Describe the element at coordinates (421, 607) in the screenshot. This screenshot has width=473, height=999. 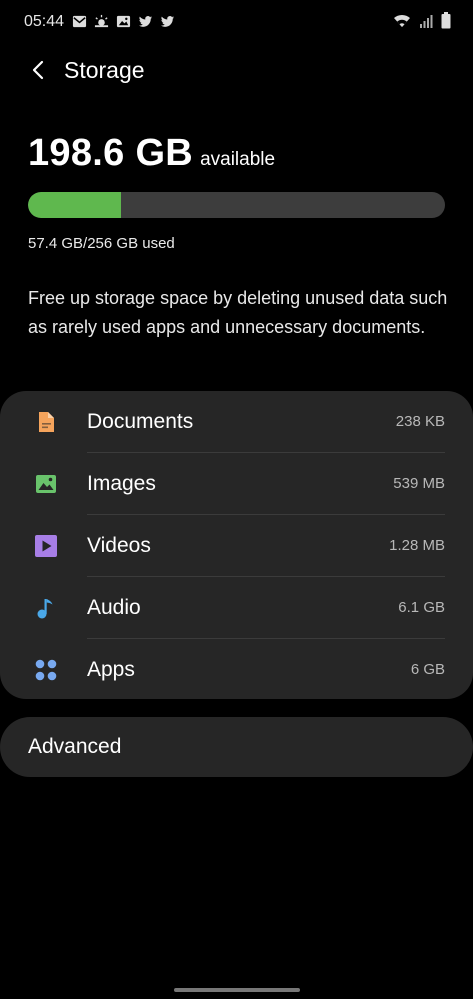
I see `category-size: 6.1 GB` at that location.